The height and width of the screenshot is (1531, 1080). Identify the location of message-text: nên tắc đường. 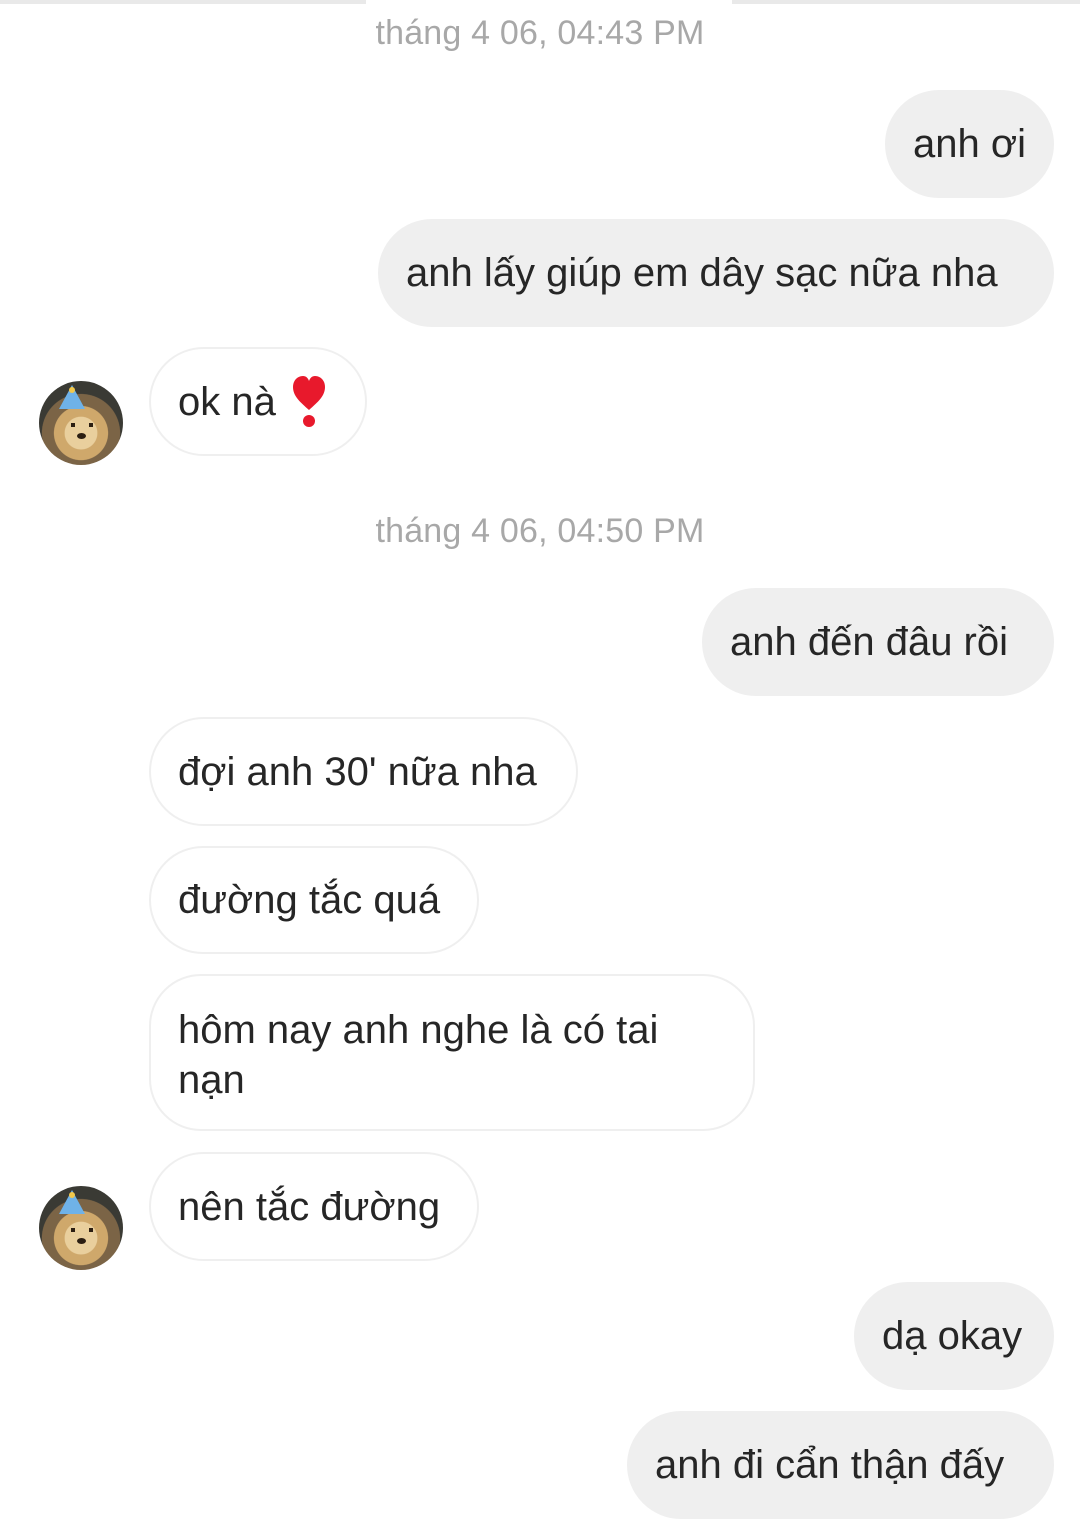
(309, 1206).